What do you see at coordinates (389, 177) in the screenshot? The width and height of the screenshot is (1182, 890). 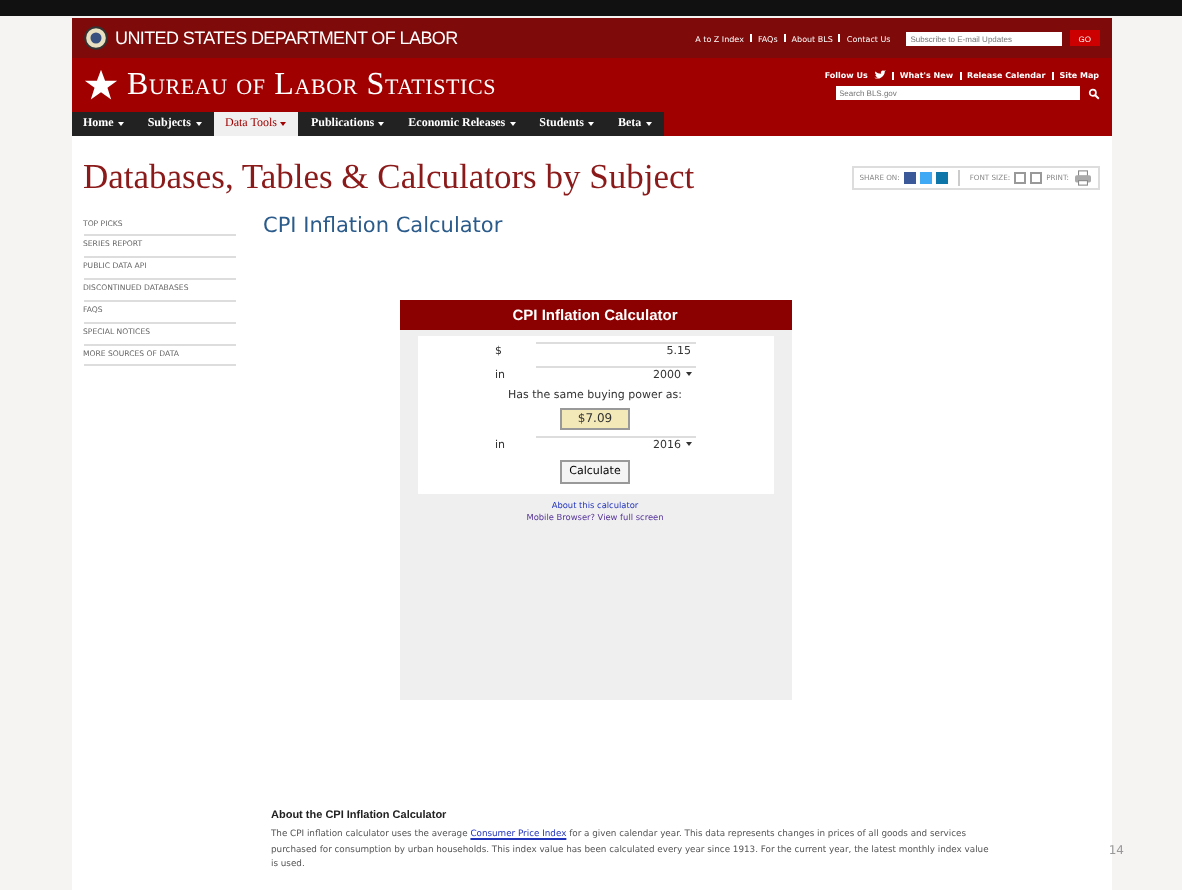 I see `page-title: Databases, Tables & Calculators by Subject` at bounding box center [389, 177].